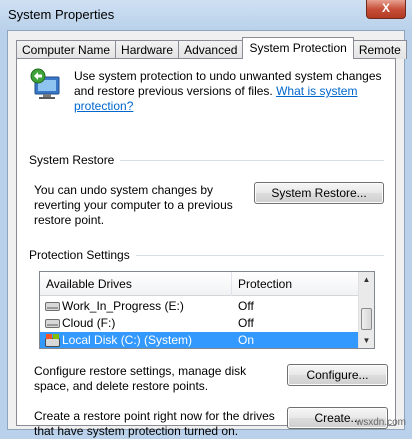 The image size is (412, 439). What do you see at coordinates (366, 319) in the screenshot?
I see `scrollbar-thumb` at bounding box center [366, 319].